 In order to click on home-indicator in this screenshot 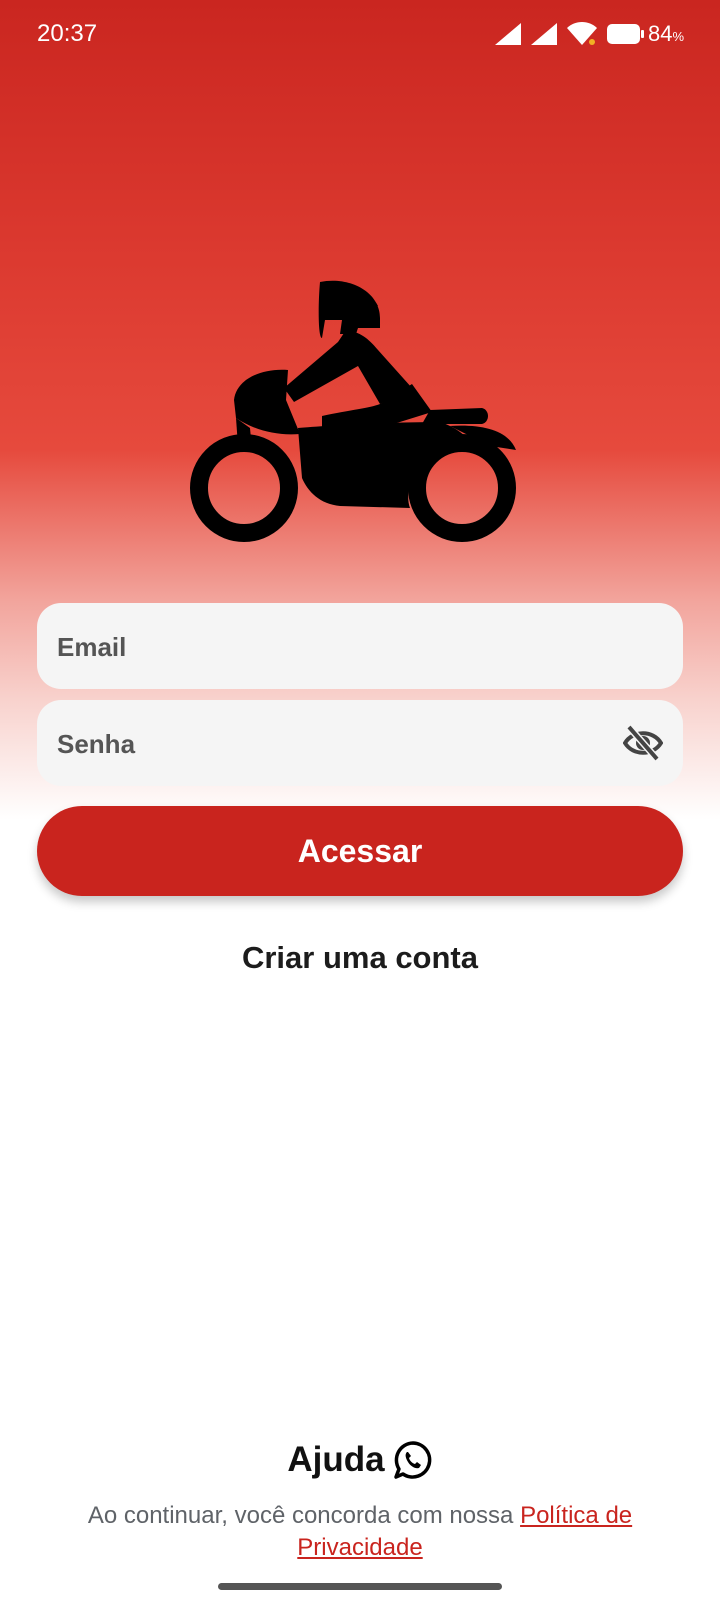, I will do `click(360, 1586)`.